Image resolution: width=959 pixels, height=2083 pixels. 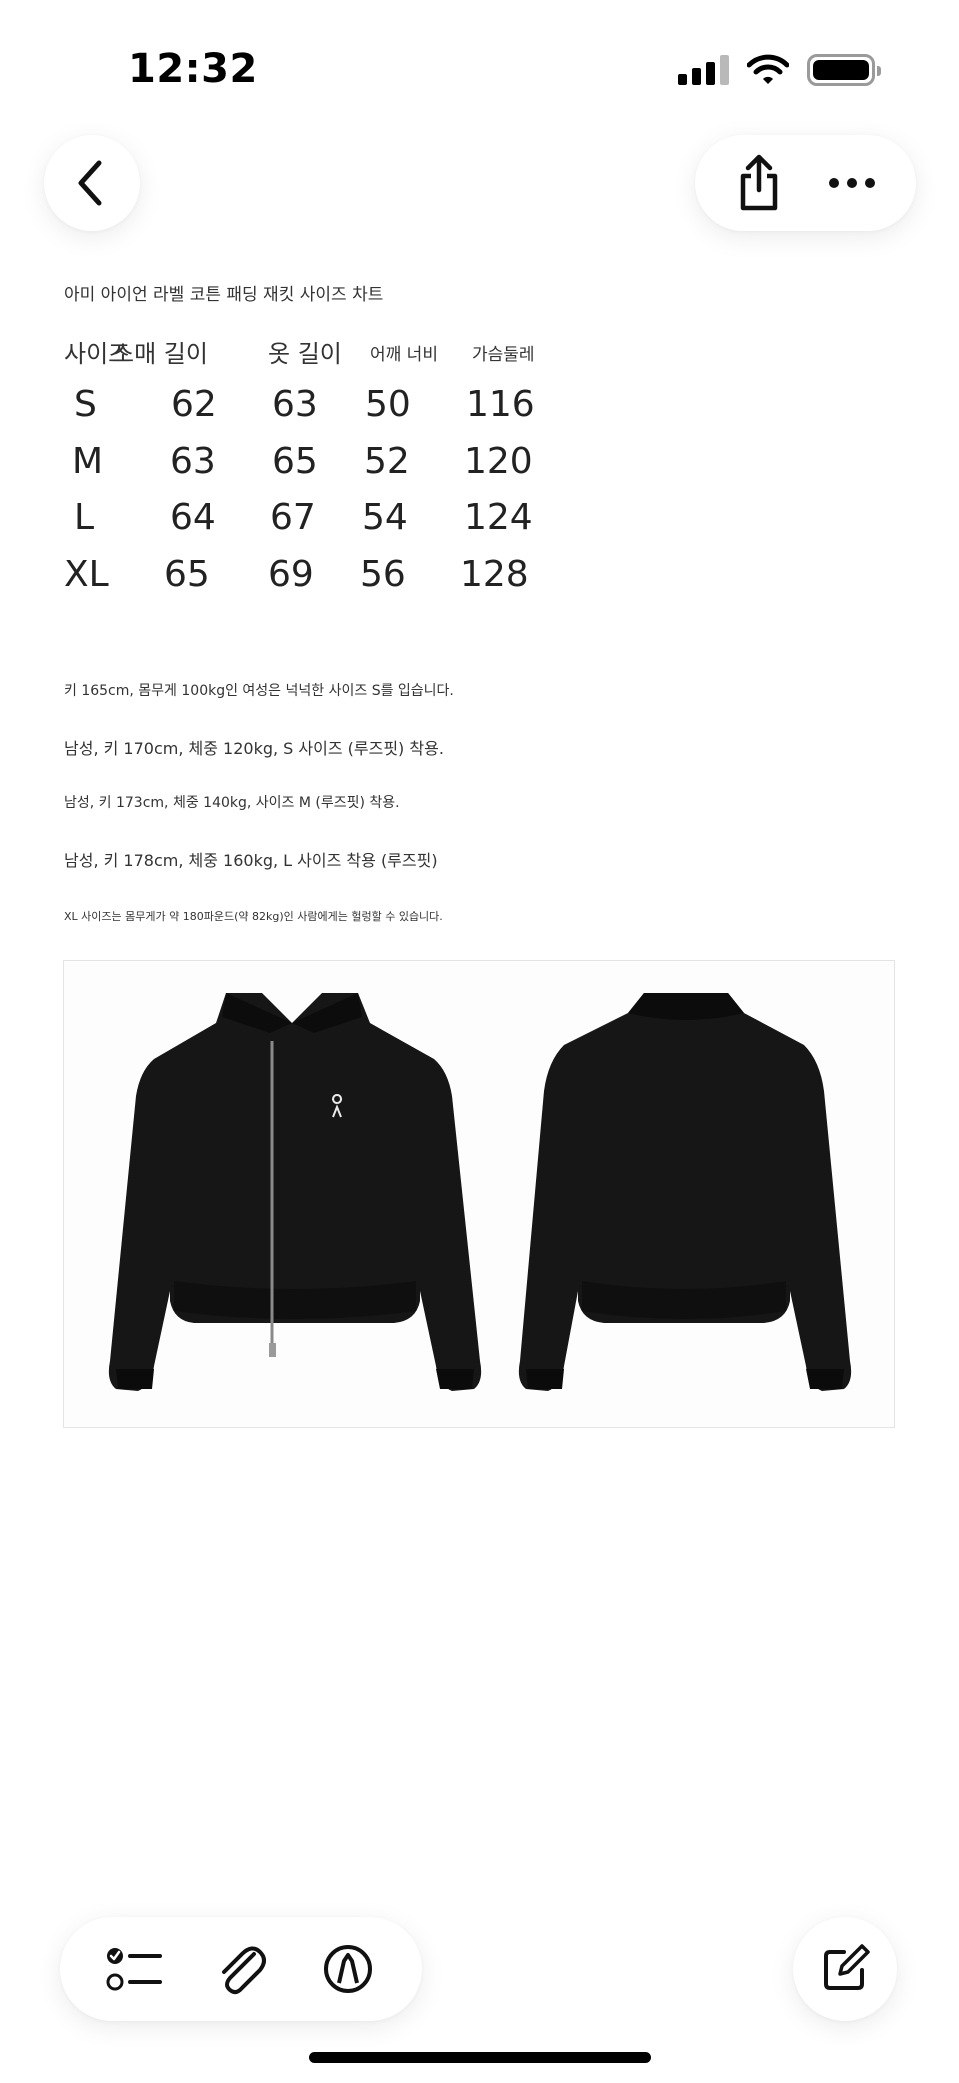 I want to click on cell-length: 65, so click(x=295, y=461).